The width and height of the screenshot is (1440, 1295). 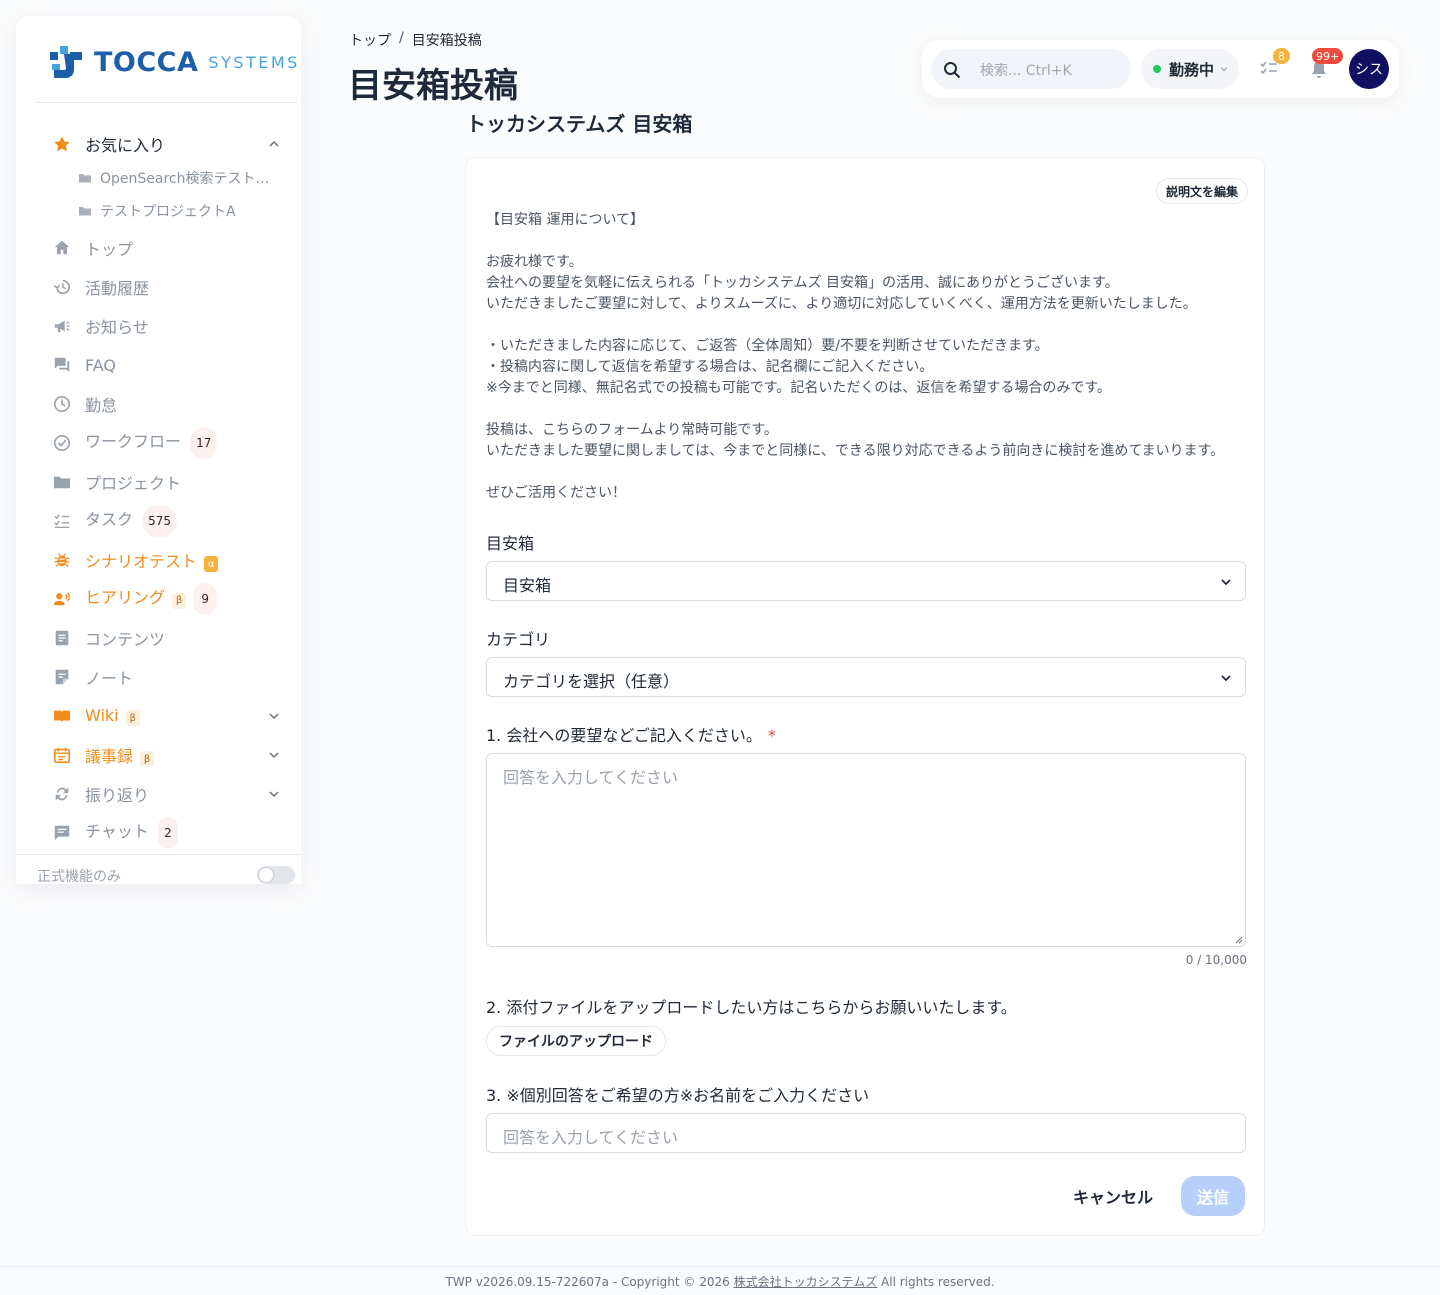 I want to click on count-badge: 9, so click(x=205, y=599).